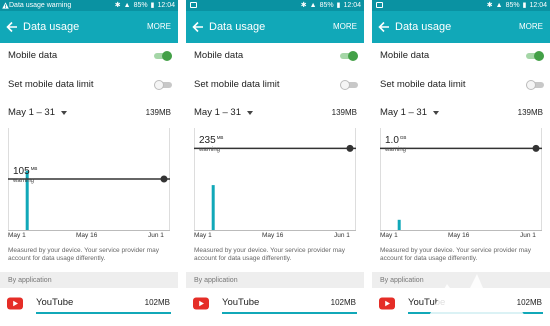  I want to click on usage-chart: 235MB warning, so click(275, 178).